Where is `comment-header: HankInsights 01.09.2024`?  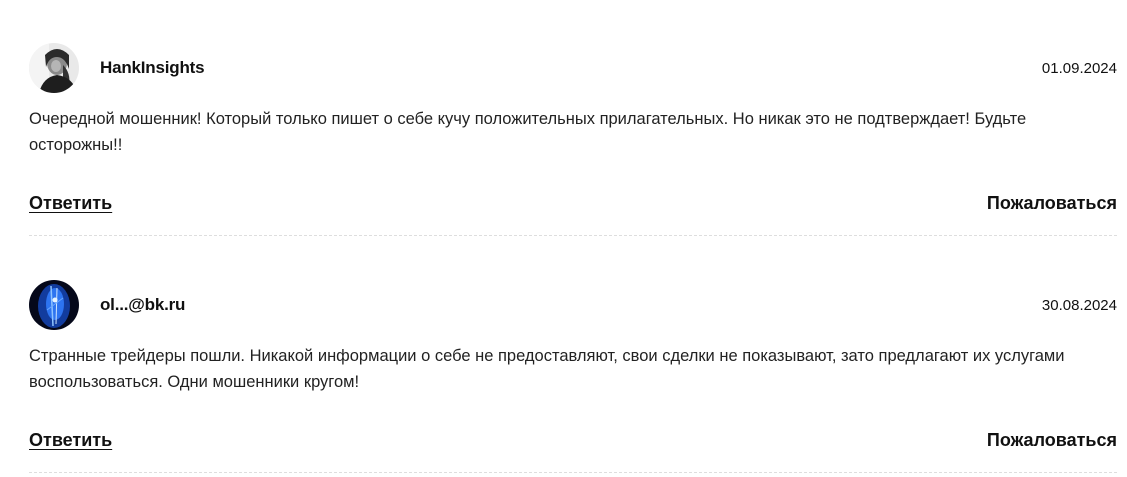 comment-header: HankInsights 01.09.2024 is located at coordinates (573, 69).